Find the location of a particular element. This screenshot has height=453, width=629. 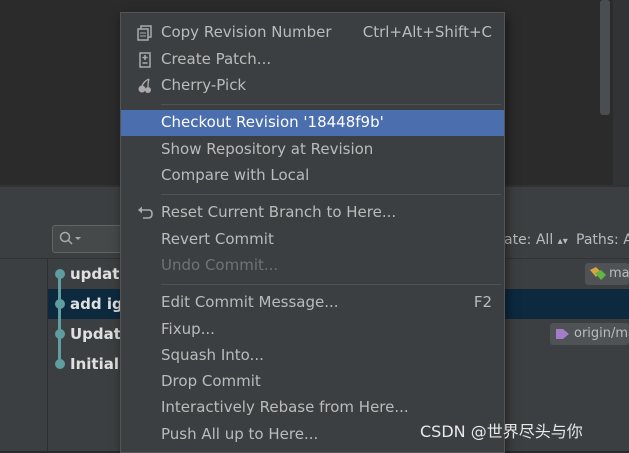

menu-item-copy-revision: Copy Revision Number Ctrl+Alt+Shift+C is located at coordinates (312, 33).